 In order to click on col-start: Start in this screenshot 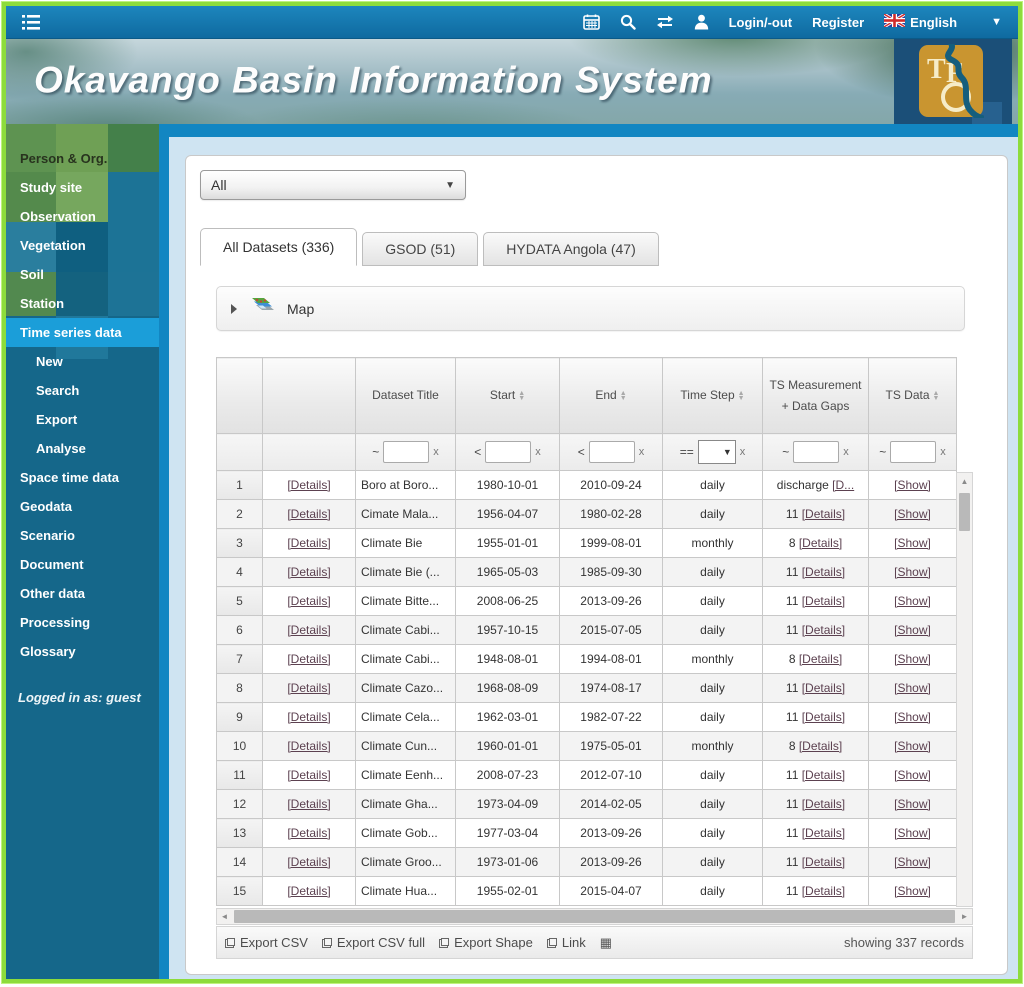, I will do `click(507, 395)`.